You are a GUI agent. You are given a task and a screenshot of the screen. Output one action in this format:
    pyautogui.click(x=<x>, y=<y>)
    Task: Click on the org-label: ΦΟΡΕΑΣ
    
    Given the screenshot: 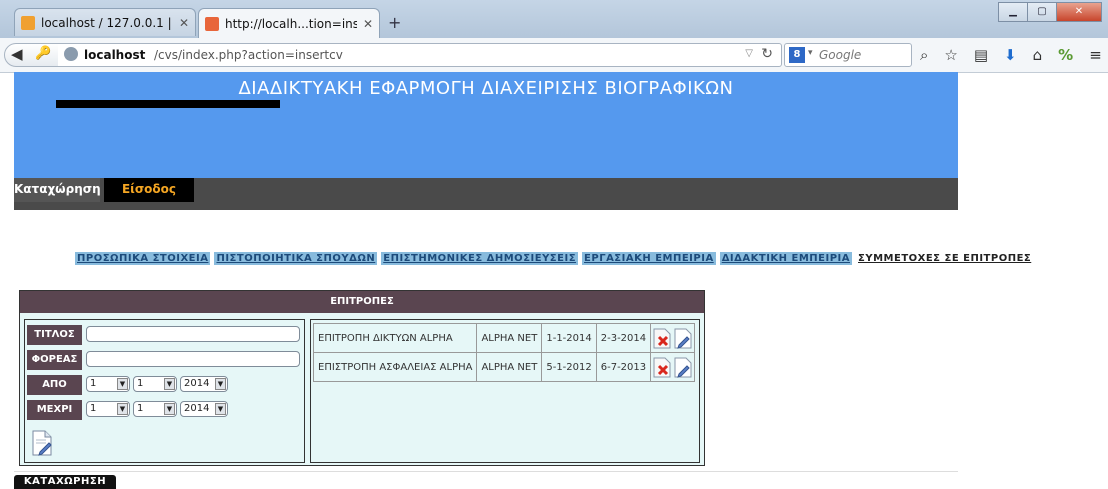 What is the action you would take?
    pyautogui.click(x=54, y=360)
    